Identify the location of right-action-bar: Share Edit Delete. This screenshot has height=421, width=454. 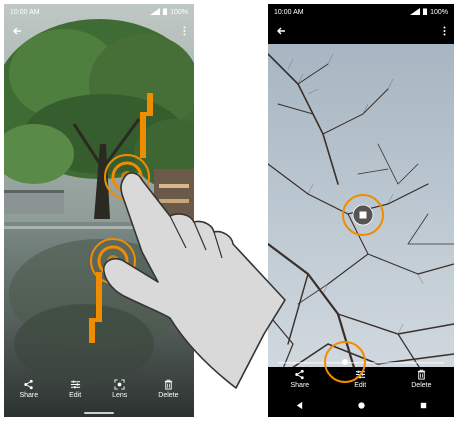
(361, 381).